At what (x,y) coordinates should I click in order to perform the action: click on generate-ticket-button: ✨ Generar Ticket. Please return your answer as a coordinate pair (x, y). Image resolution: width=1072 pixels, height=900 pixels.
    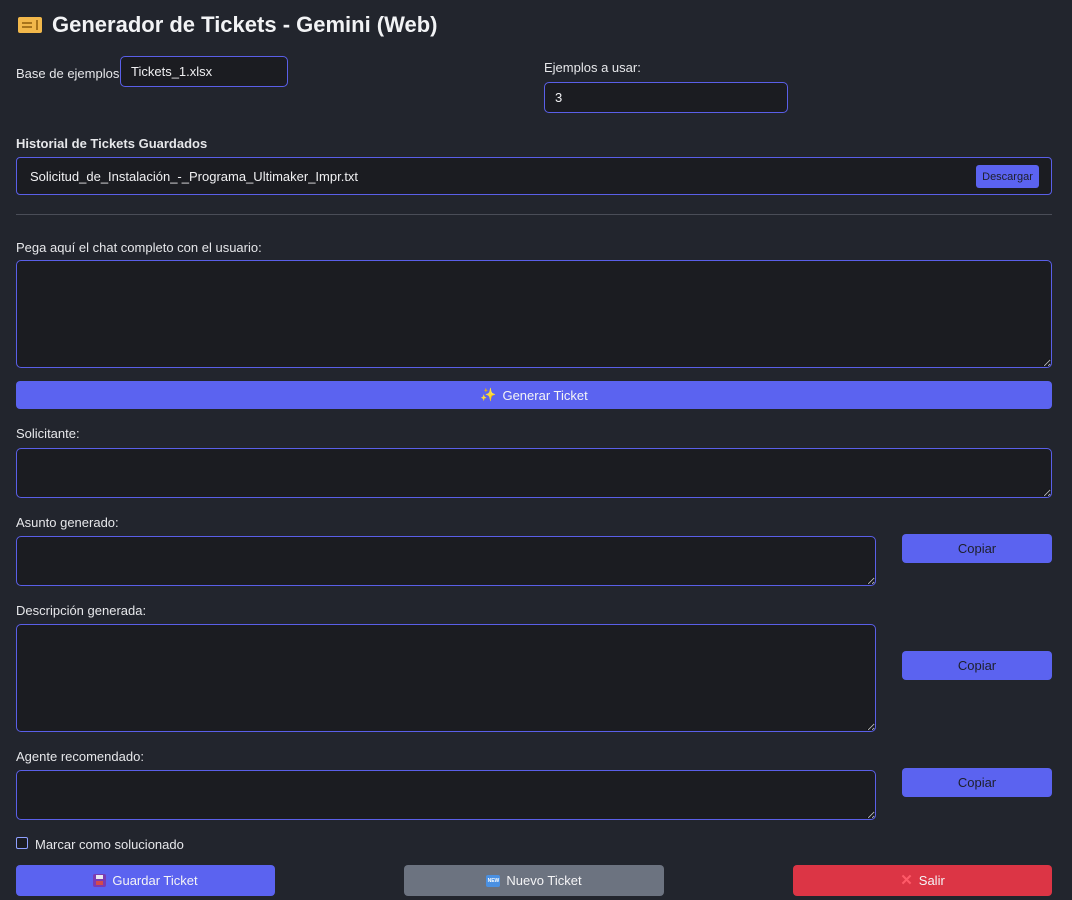
    Looking at the image, I should click on (534, 395).